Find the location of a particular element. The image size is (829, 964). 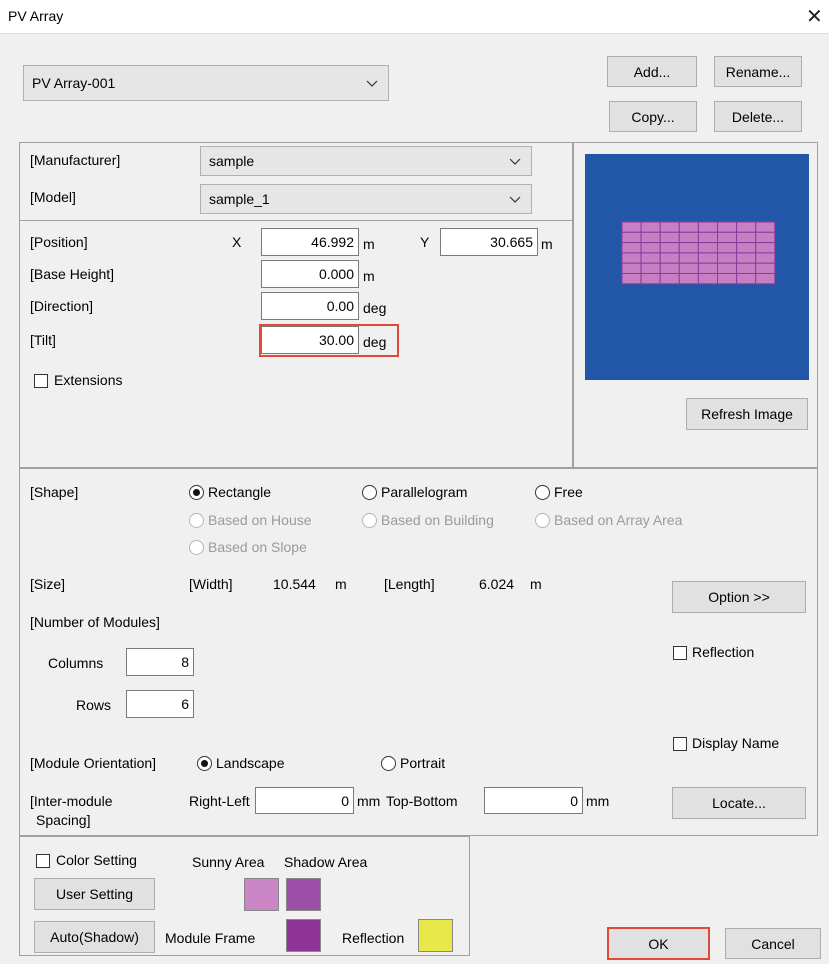

length-unit: m is located at coordinates (536, 584).